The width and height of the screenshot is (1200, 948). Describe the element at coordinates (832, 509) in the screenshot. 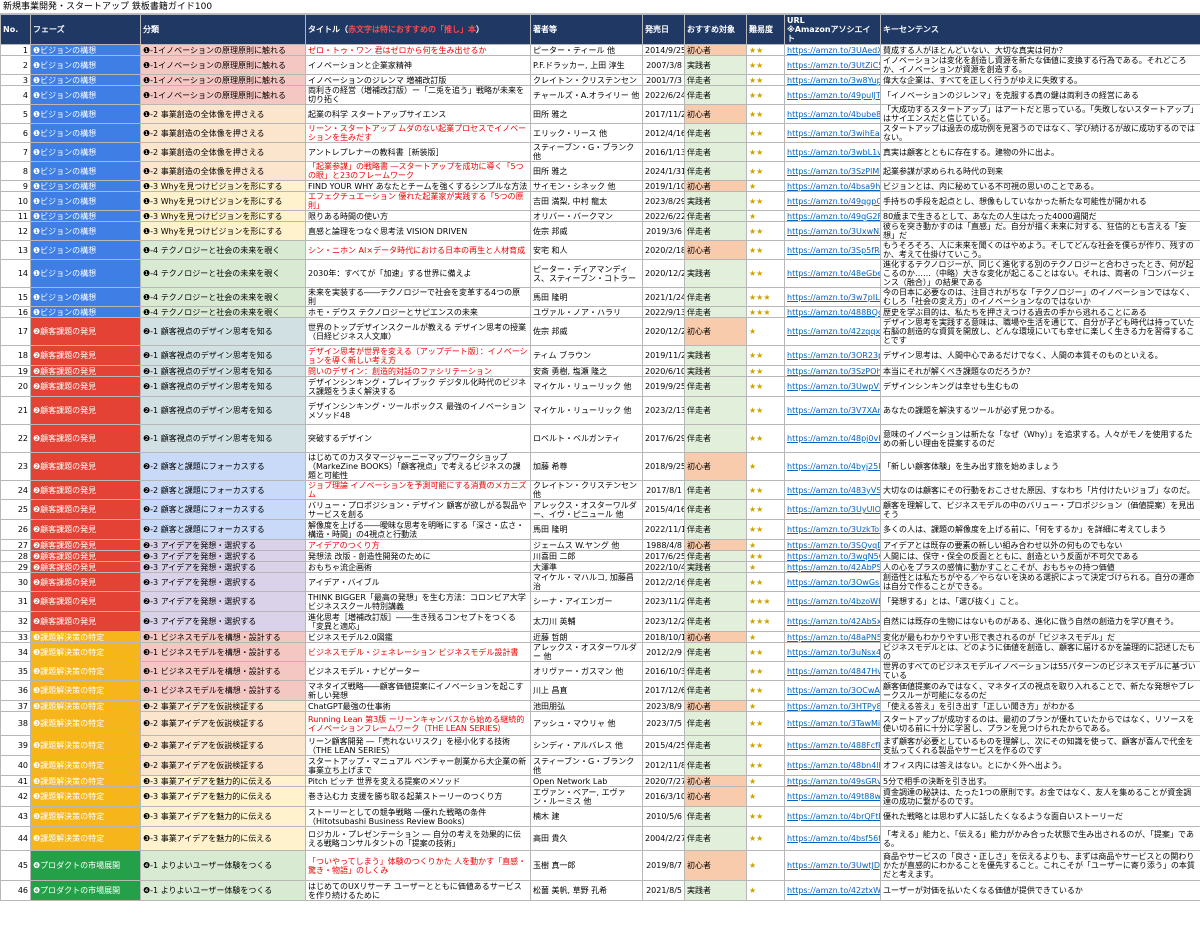

I see `amazon-link: https://amzn.to/3UyUlOX` at that location.